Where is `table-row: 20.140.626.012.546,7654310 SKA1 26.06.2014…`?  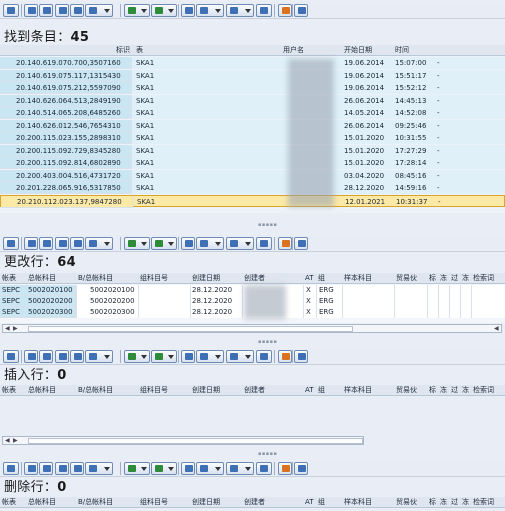 table-row: 20.140.626.012.546,7654310 SKA1 26.06.2014… is located at coordinates (252, 125).